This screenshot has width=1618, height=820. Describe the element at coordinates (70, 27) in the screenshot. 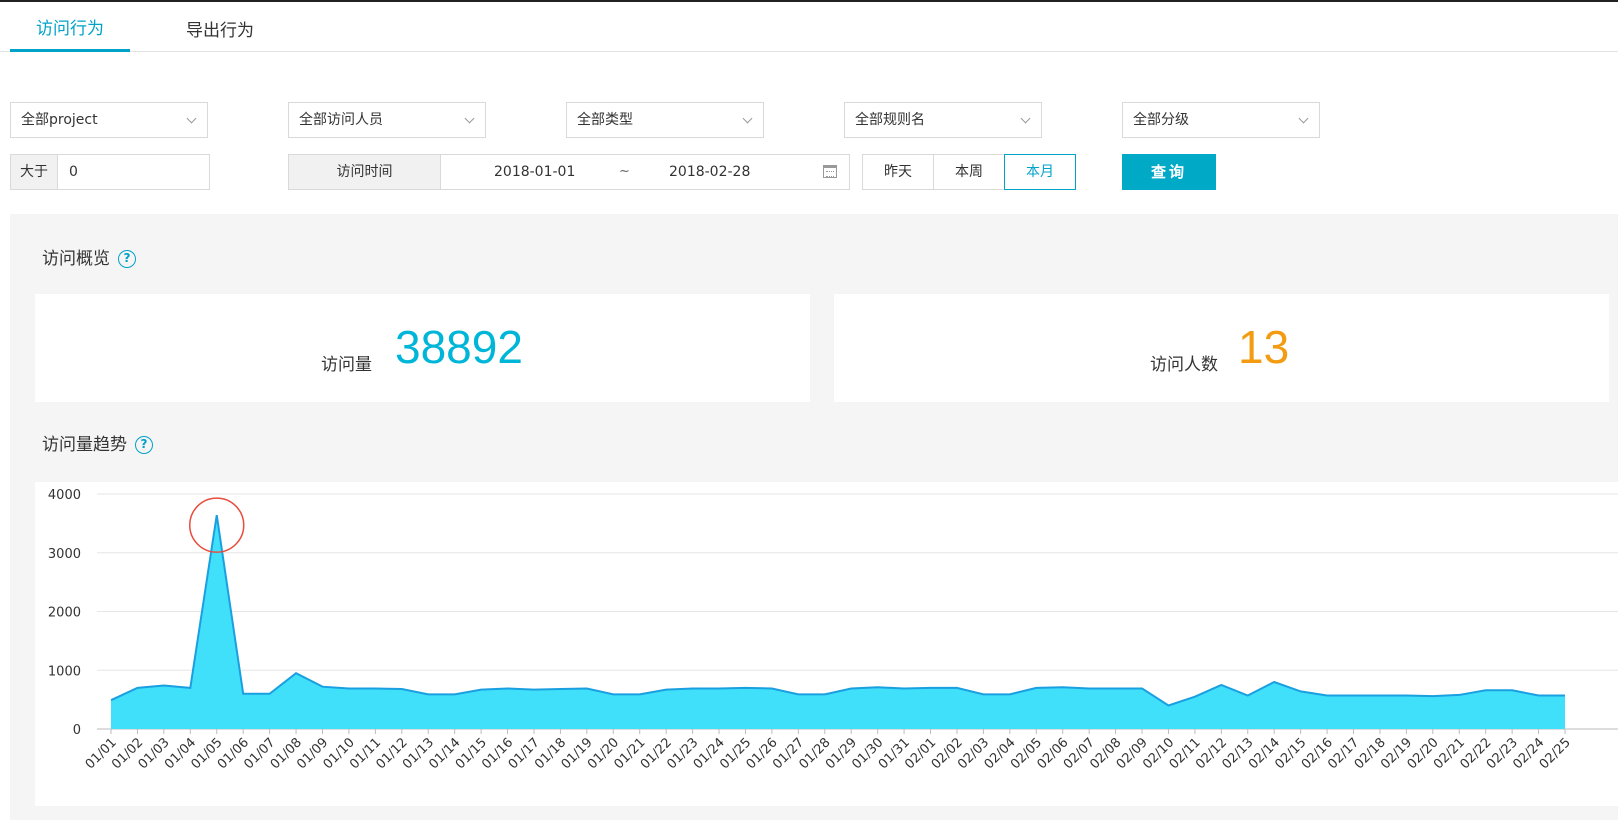

I see `tab-visit-behavior: 访问行为` at that location.